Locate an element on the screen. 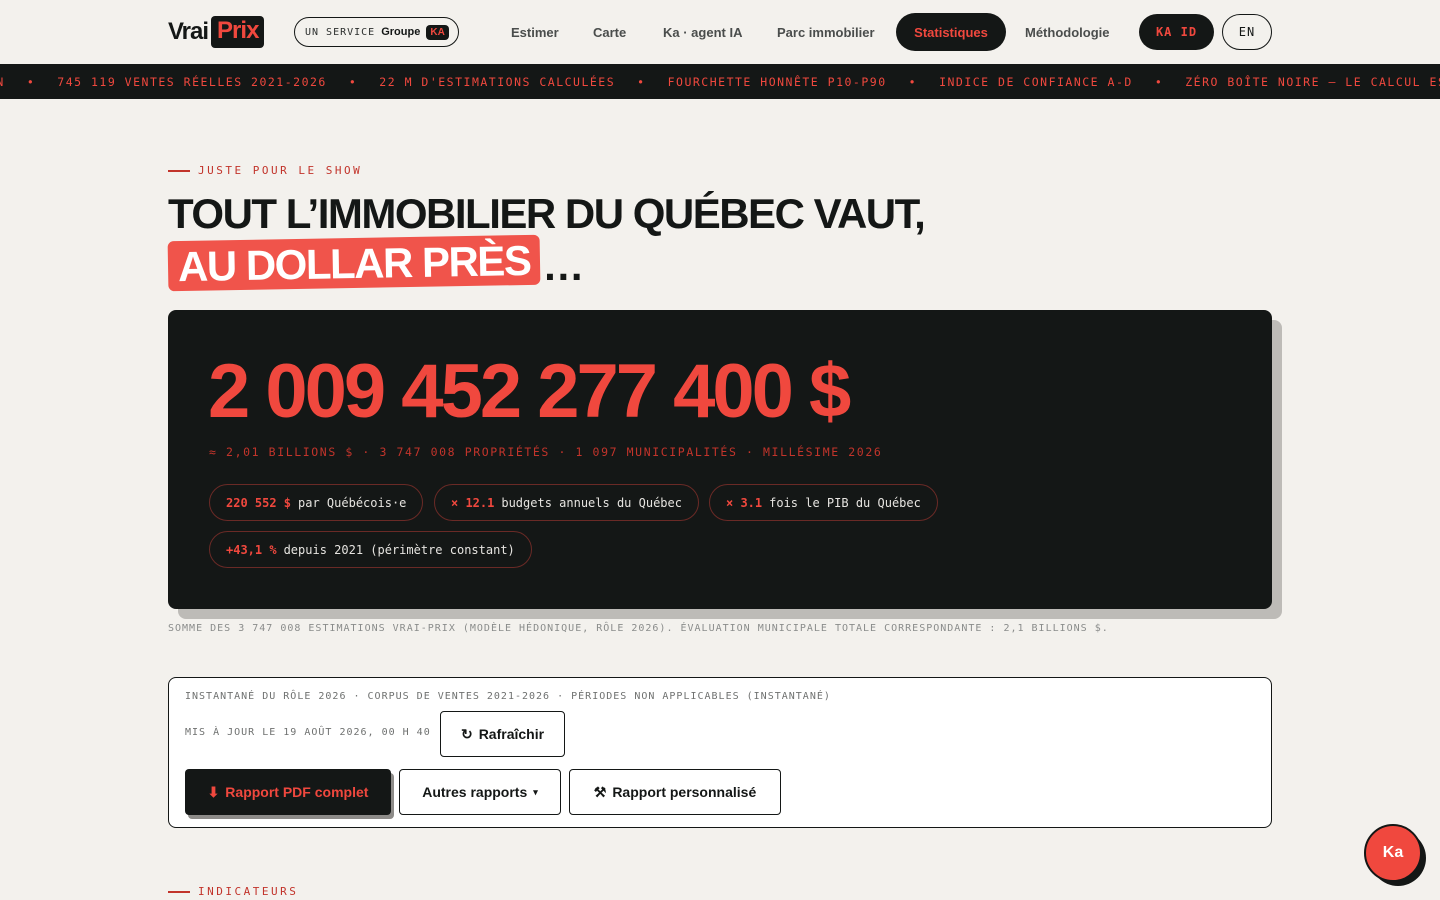 The height and width of the screenshot is (900, 1440). chip-text: fois le PIB du Québec is located at coordinates (845, 502).